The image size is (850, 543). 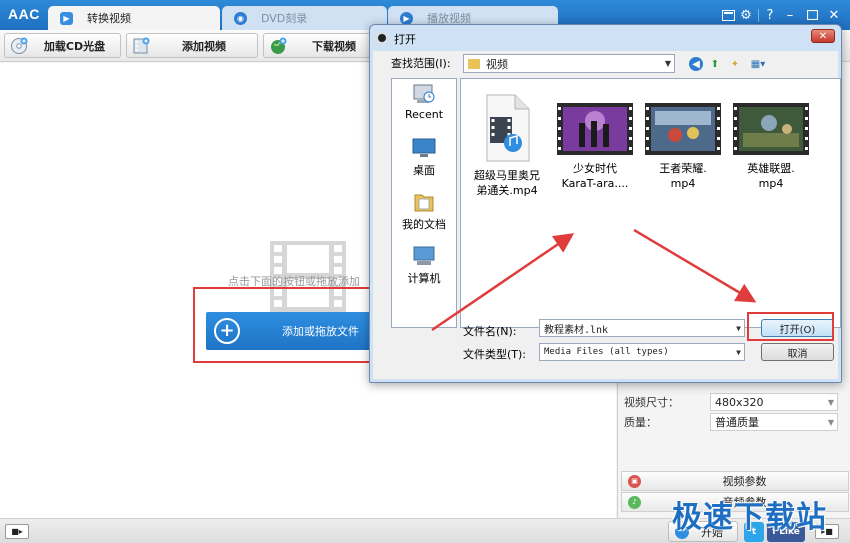 I want to click on quality-value: 普通质量, so click(x=737, y=422).